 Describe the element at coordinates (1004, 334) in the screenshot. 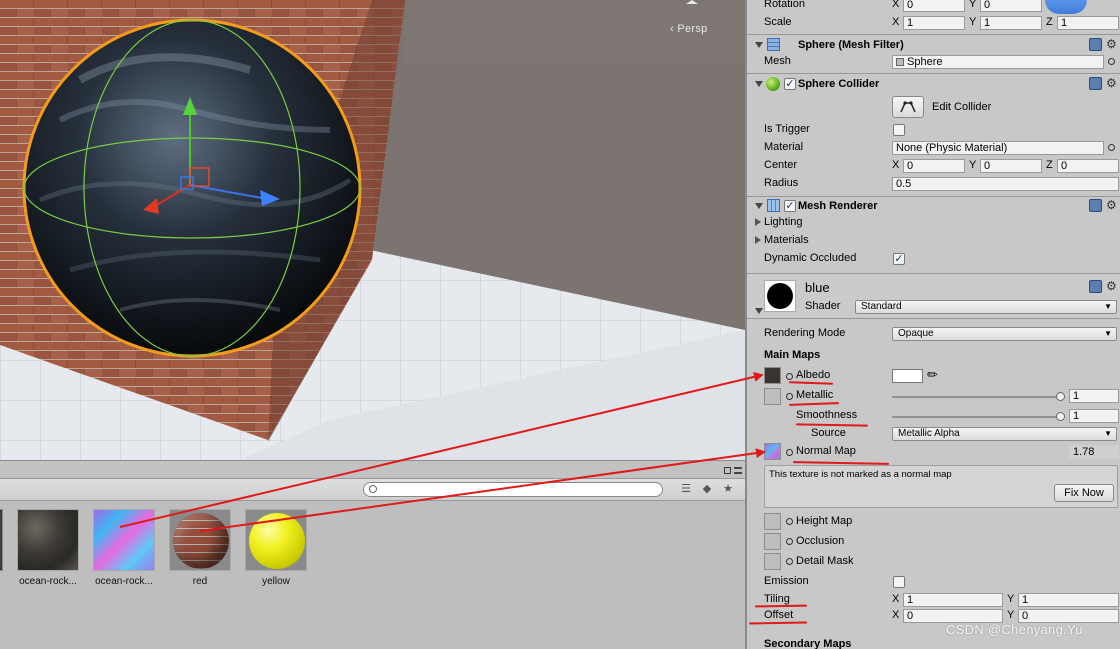

I see `rendering-mode-dropdown: Opaque ▼` at that location.